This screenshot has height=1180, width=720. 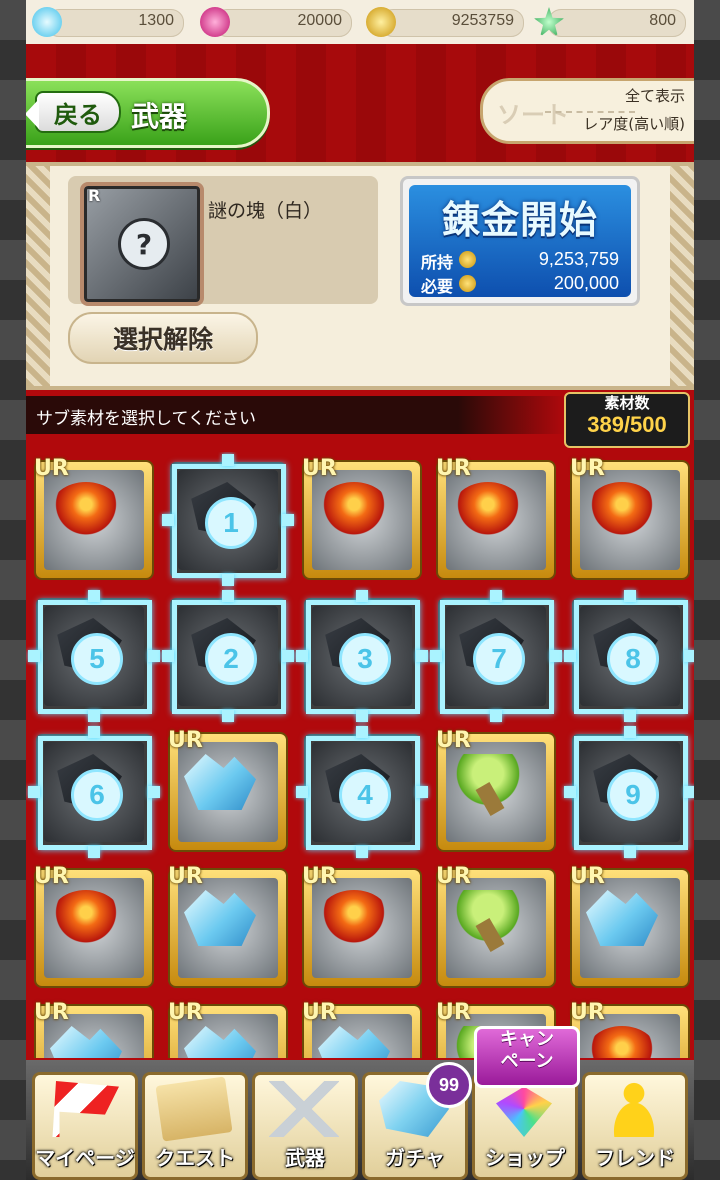 I want to click on nav-shop: ショップ, so click(x=525, y=1126).